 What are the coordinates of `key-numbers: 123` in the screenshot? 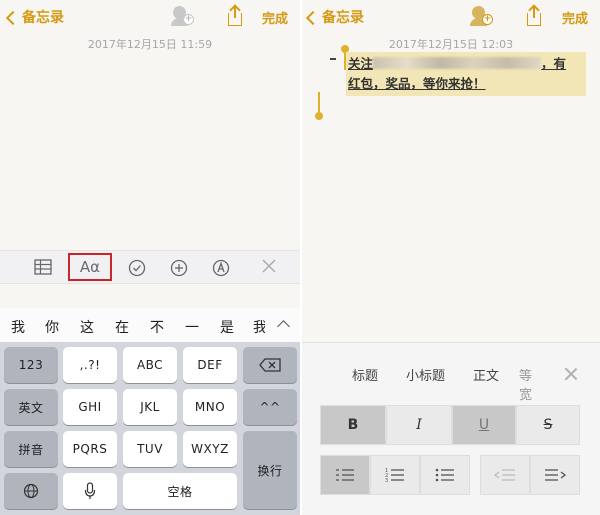 It's located at (31, 365).